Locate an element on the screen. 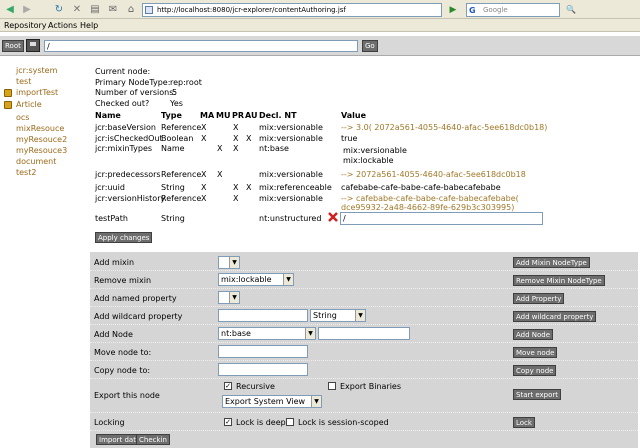 This screenshot has height=448, width=640. move-node-input is located at coordinates (263, 351).